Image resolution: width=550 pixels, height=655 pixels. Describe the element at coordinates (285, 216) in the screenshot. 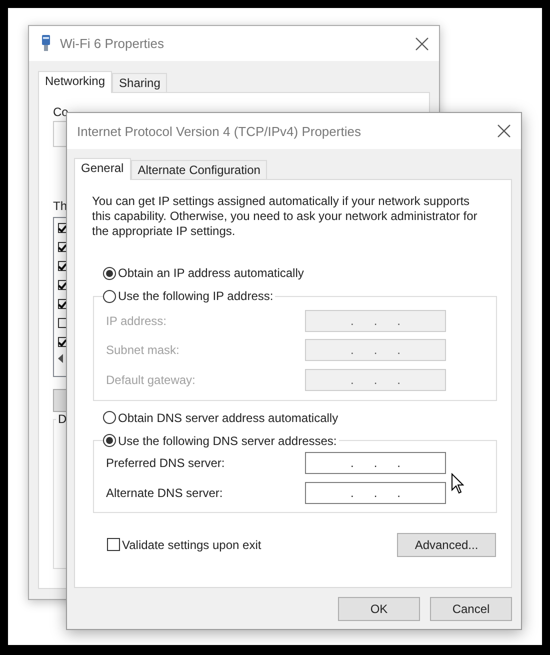

I see `description-text: You can get IP settings assigned automatically if your network supports this capability. Otherwise, you need to ask your network administrator for the appropriate IP settings.` at that location.